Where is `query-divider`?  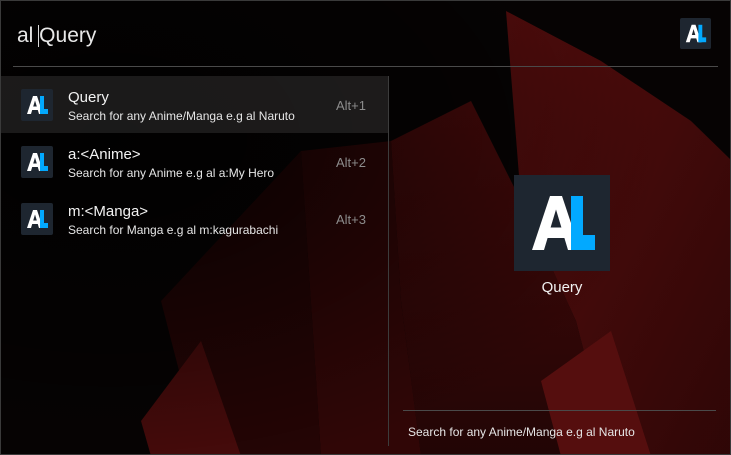
query-divider is located at coordinates (365, 66).